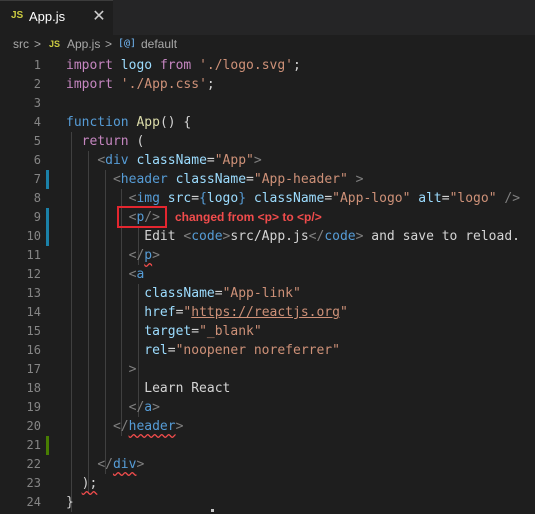 Image resolution: width=535 pixels, height=514 pixels. I want to click on code-token: ;, so click(297, 65).